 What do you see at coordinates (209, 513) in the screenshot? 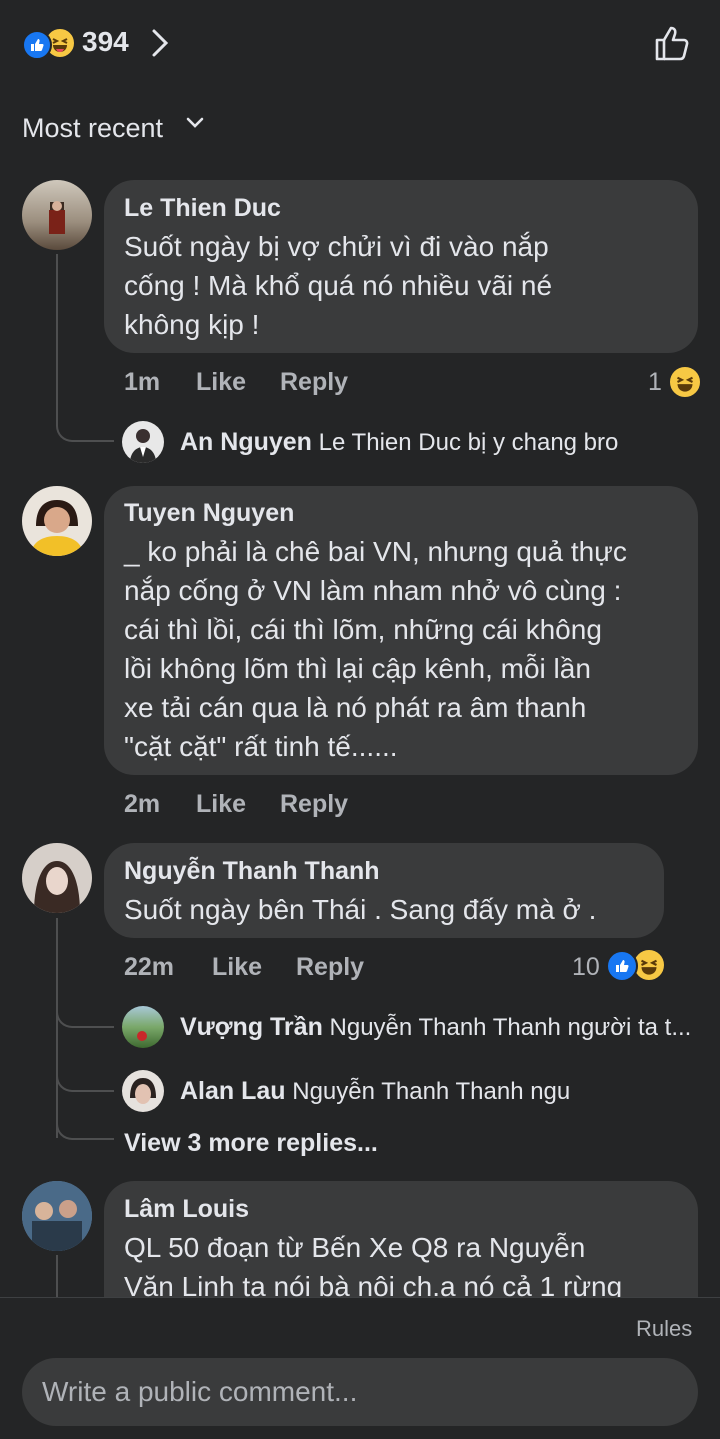
I see `commenter-name: Tuyen Nguyen` at bounding box center [209, 513].